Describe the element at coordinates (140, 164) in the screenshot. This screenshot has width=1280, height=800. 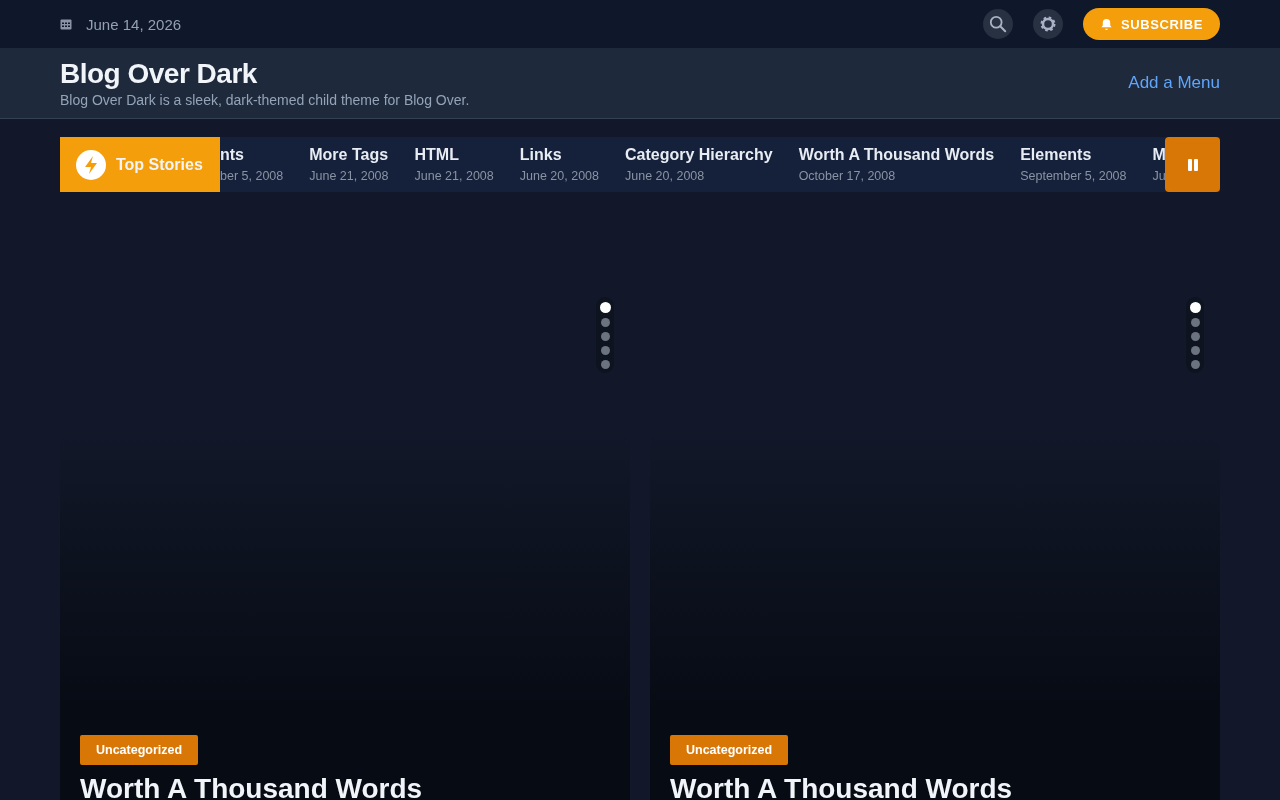
I see `top-stories-label: Top Stories` at that location.